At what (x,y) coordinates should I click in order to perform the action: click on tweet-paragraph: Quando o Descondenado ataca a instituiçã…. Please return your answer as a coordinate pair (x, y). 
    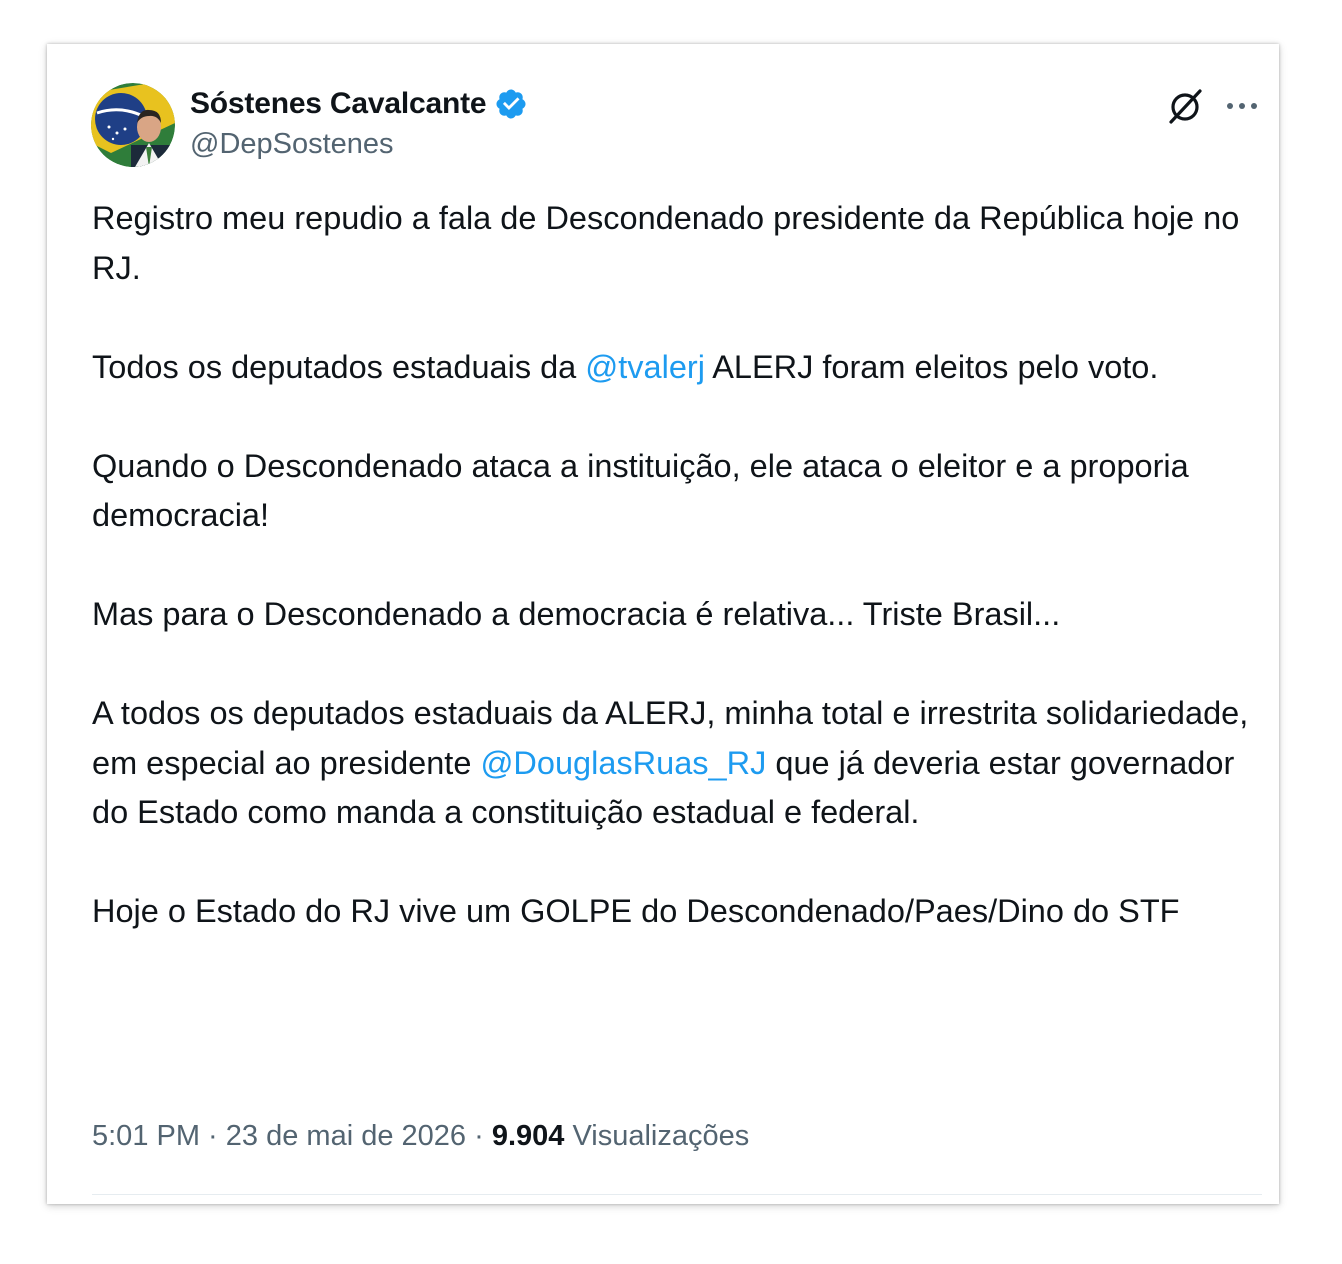
    Looking at the image, I should click on (640, 490).